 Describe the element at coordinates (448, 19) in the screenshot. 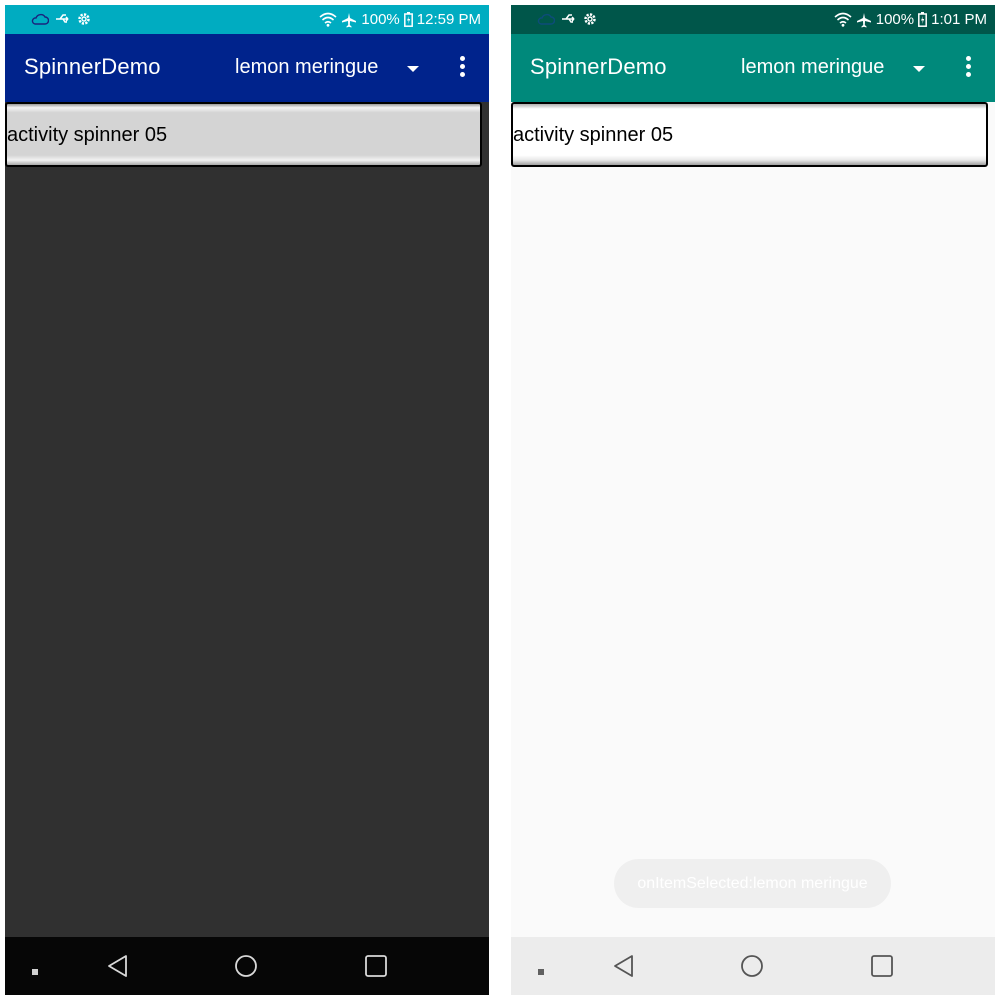

I see `clock: 12:59 PM` at that location.